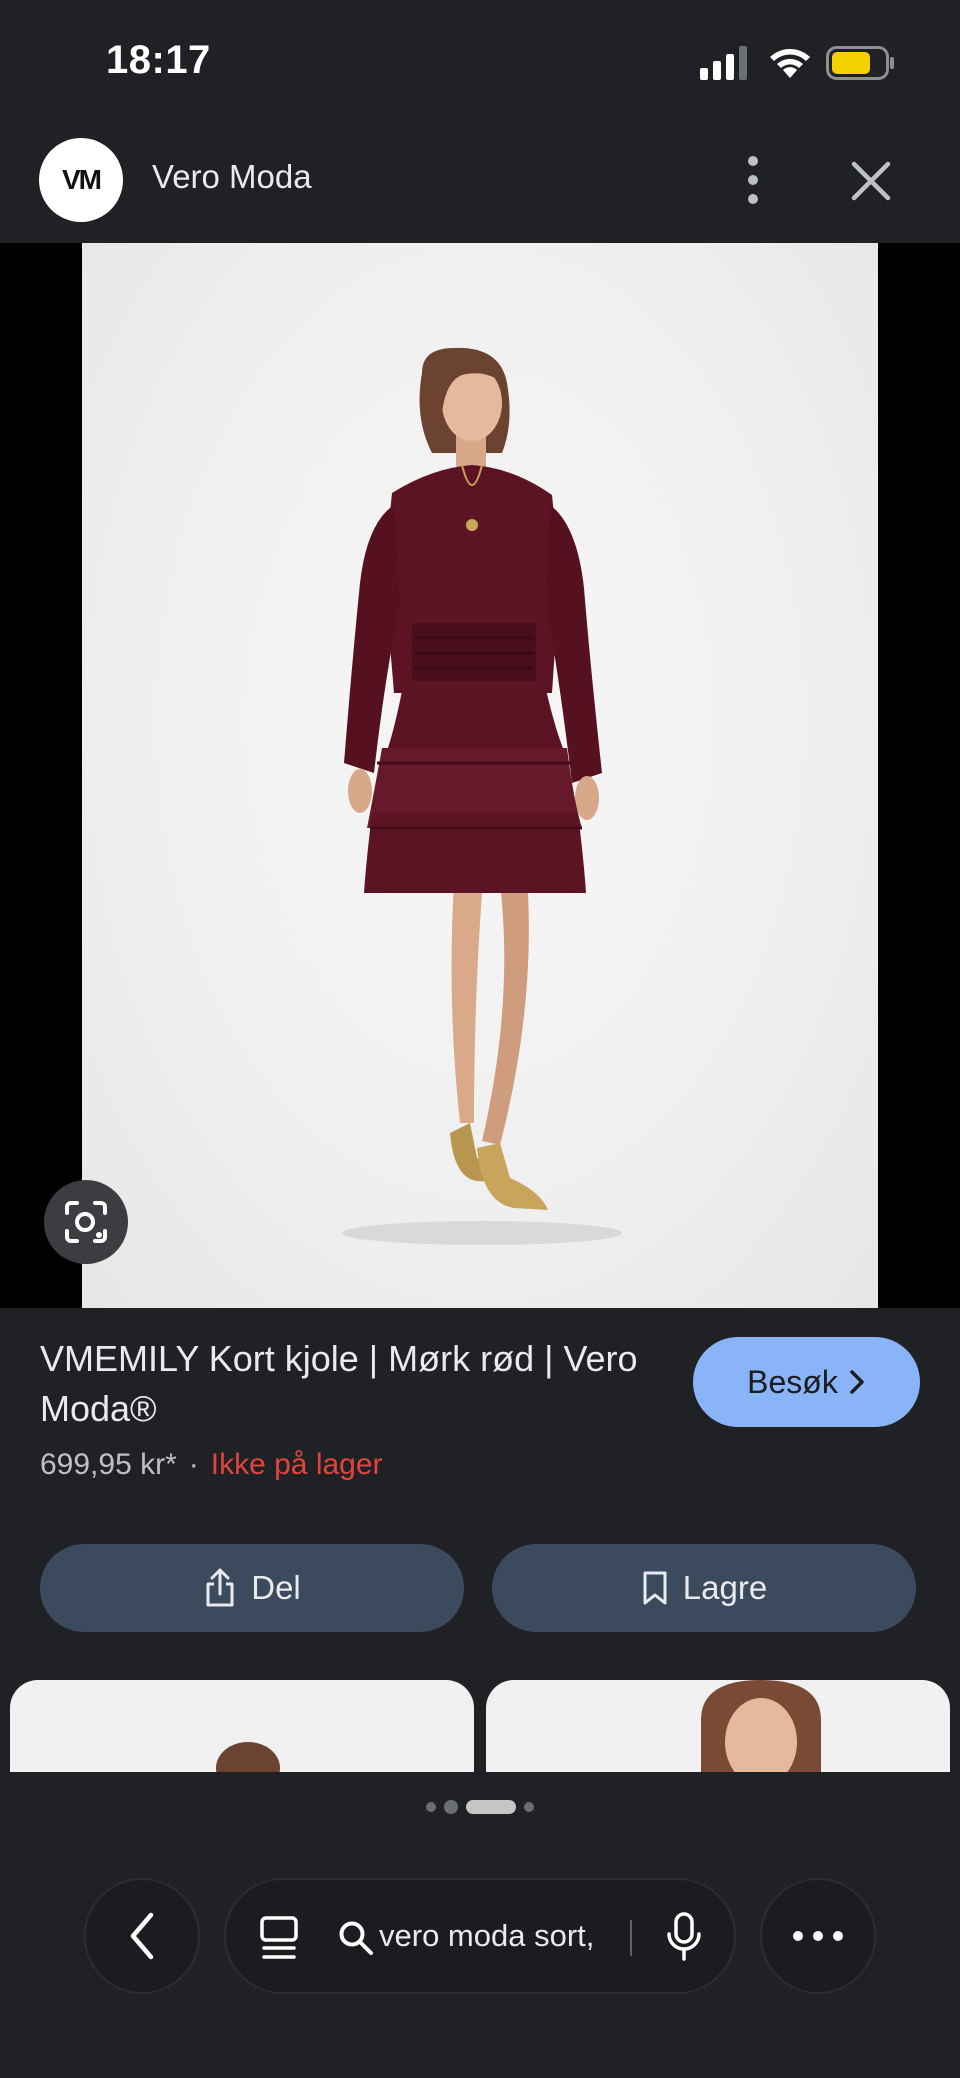 Image resolution: width=960 pixels, height=2078 pixels. What do you see at coordinates (279, 1938) in the screenshot?
I see `tabs-icon` at bounding box center [279, 1938].